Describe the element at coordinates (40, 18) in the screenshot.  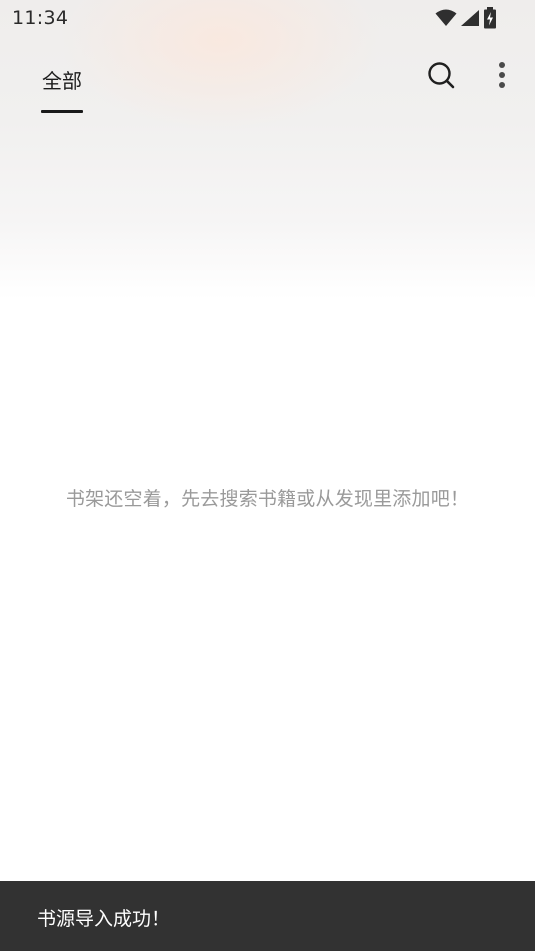
I see `status-time: 11:34` at that location.